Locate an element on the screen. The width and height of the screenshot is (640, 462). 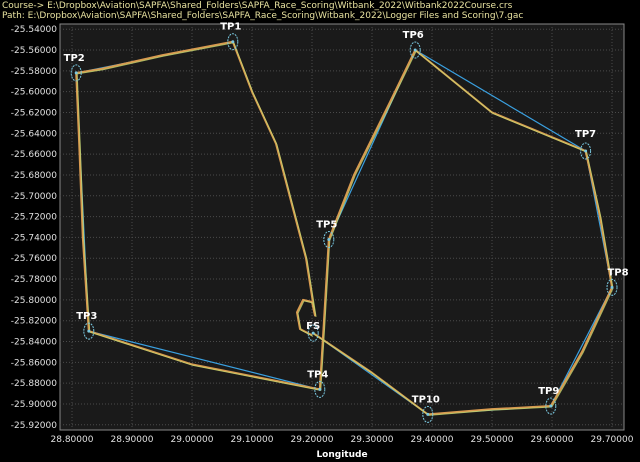
x-tick-label: 29.60000 is located at coordinates (552, 440).